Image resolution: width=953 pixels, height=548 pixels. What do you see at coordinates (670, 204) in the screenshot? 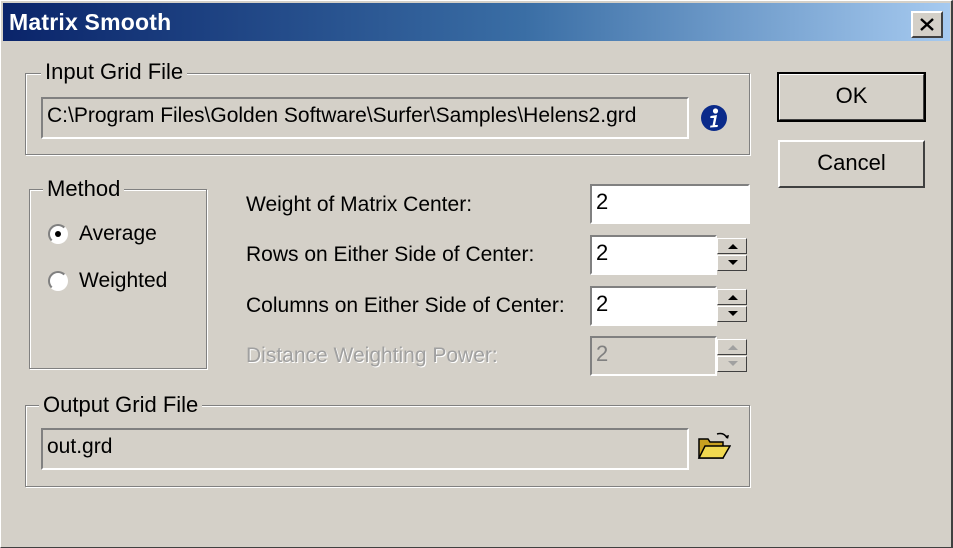
I see `weight-center-input: 2` at bounding box center [670, 204].